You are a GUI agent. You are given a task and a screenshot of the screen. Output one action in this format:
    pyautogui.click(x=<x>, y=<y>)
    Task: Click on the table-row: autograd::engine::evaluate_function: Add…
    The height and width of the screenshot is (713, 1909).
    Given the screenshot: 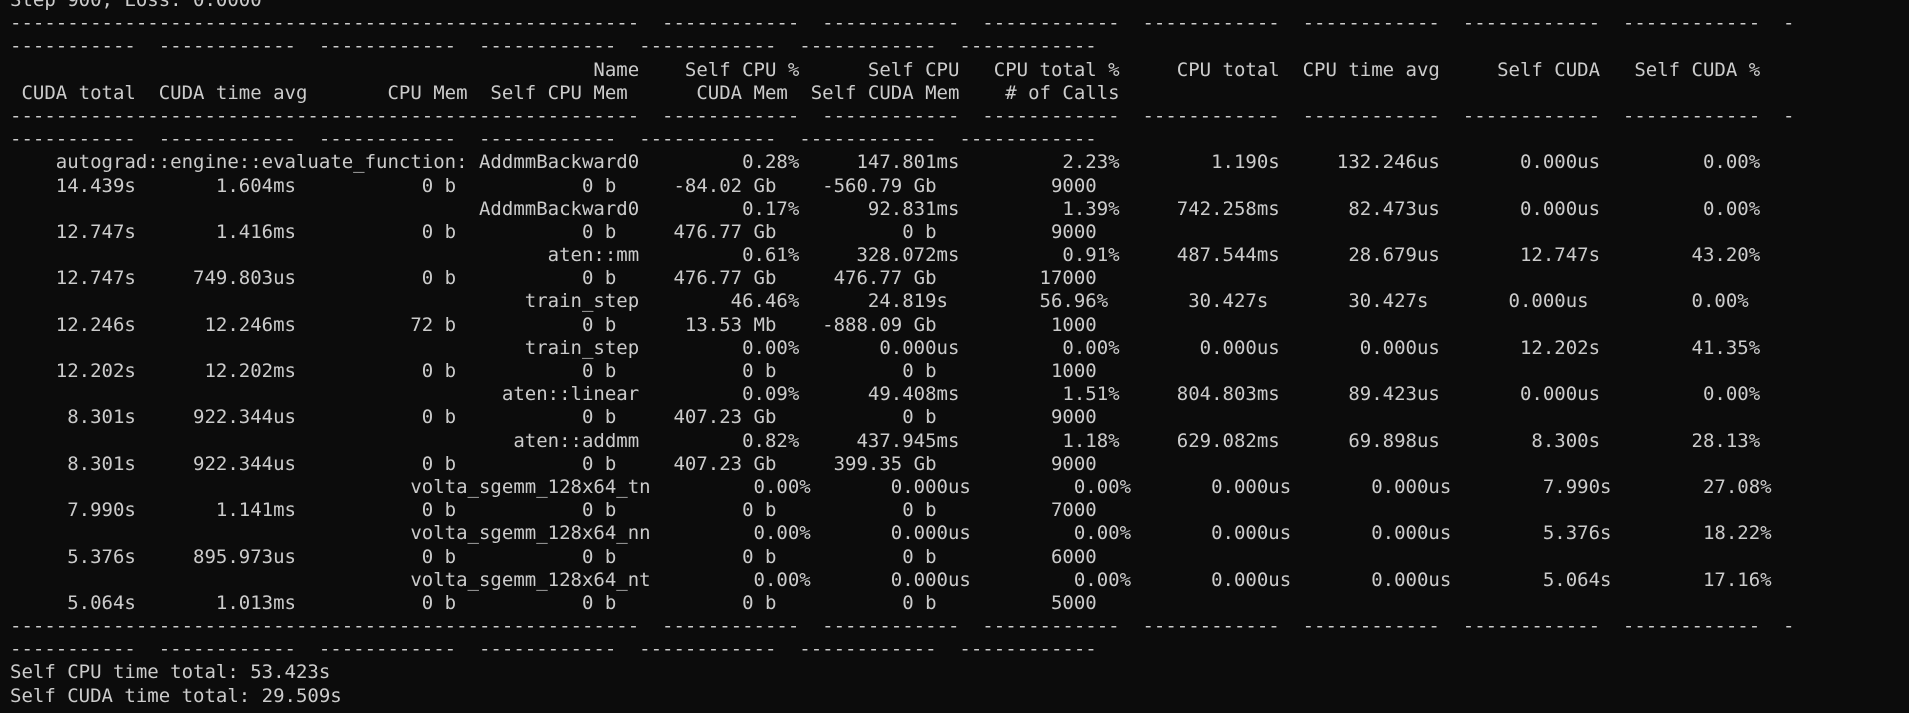 What is the action you would take?
    pyautogui.click(x=885, y=162)
    